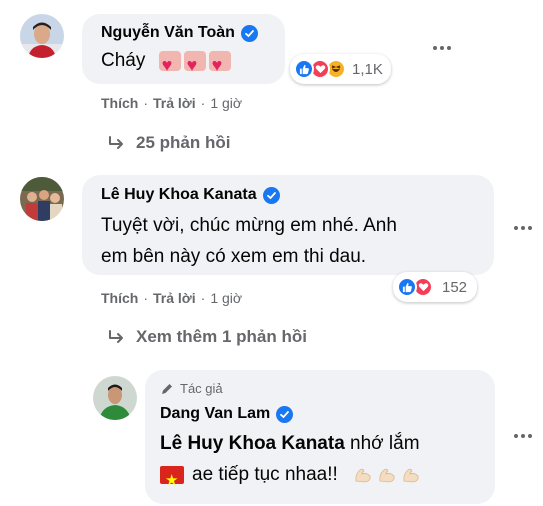  What do you see at coordinates (167, 388) in the screenshot?
I see `pencil-icon` at bounding box center [167, 388].